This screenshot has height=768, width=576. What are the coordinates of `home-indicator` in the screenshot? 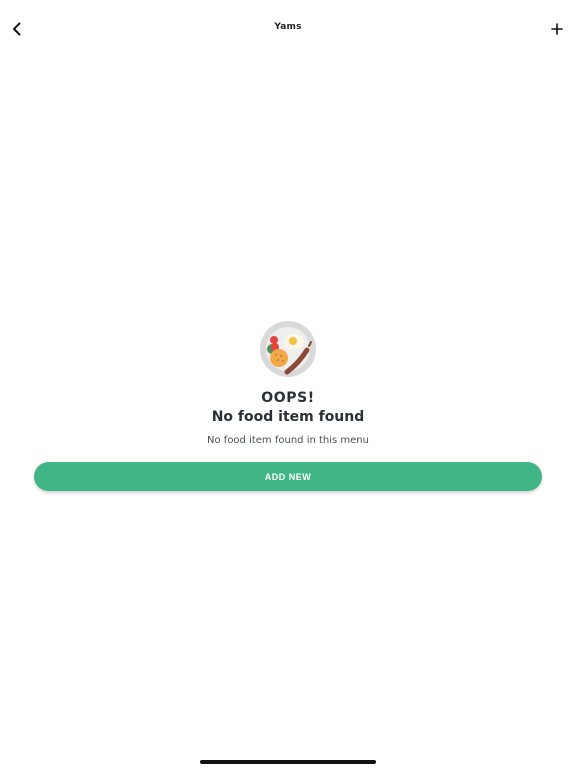 It's located at (288, 762).